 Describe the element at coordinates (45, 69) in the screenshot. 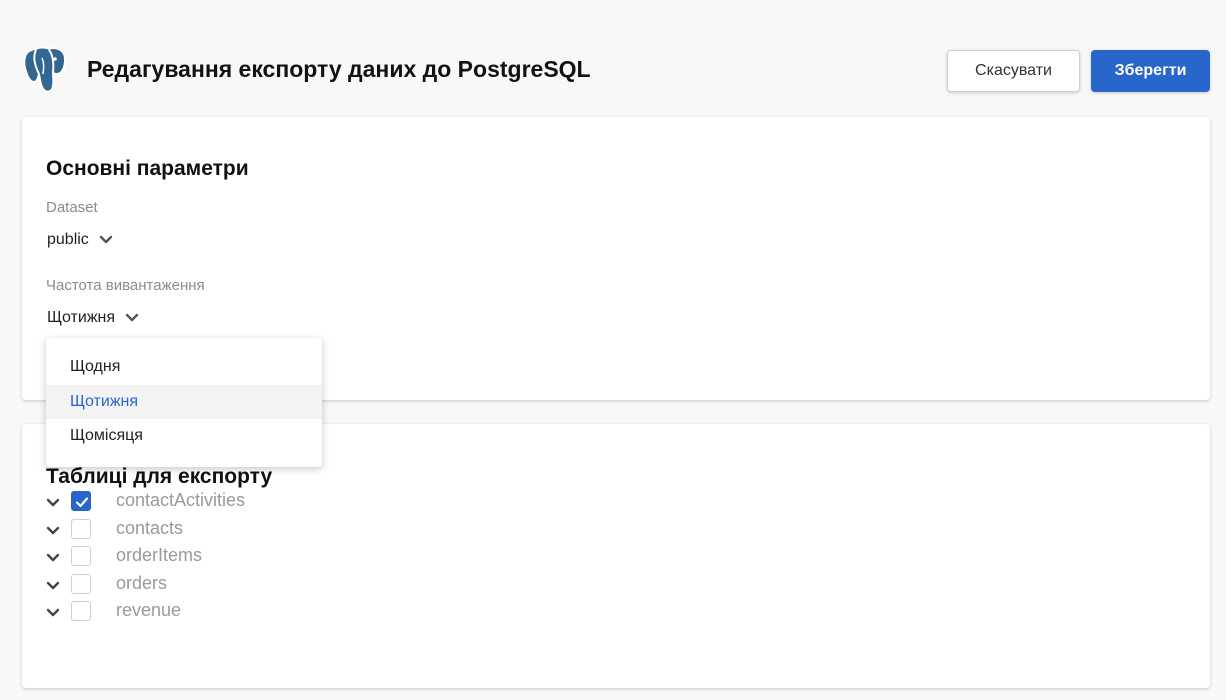

I see `postgresql-elephant-icon` at that location.